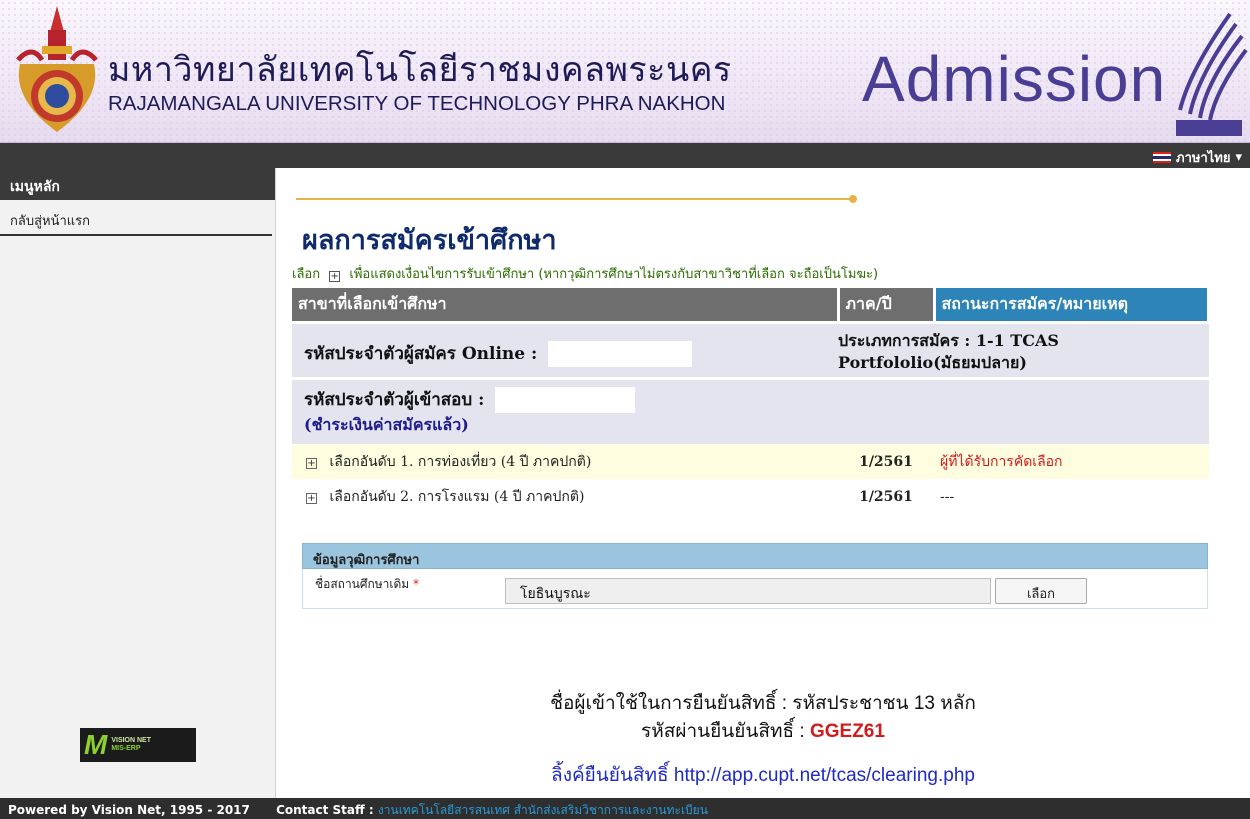 This screenshot has height=819, width=1250. Describe the element at coordinates (137, 184) in the screenshot. I see `sidebar-heading: เมนูหลัก` at that location.